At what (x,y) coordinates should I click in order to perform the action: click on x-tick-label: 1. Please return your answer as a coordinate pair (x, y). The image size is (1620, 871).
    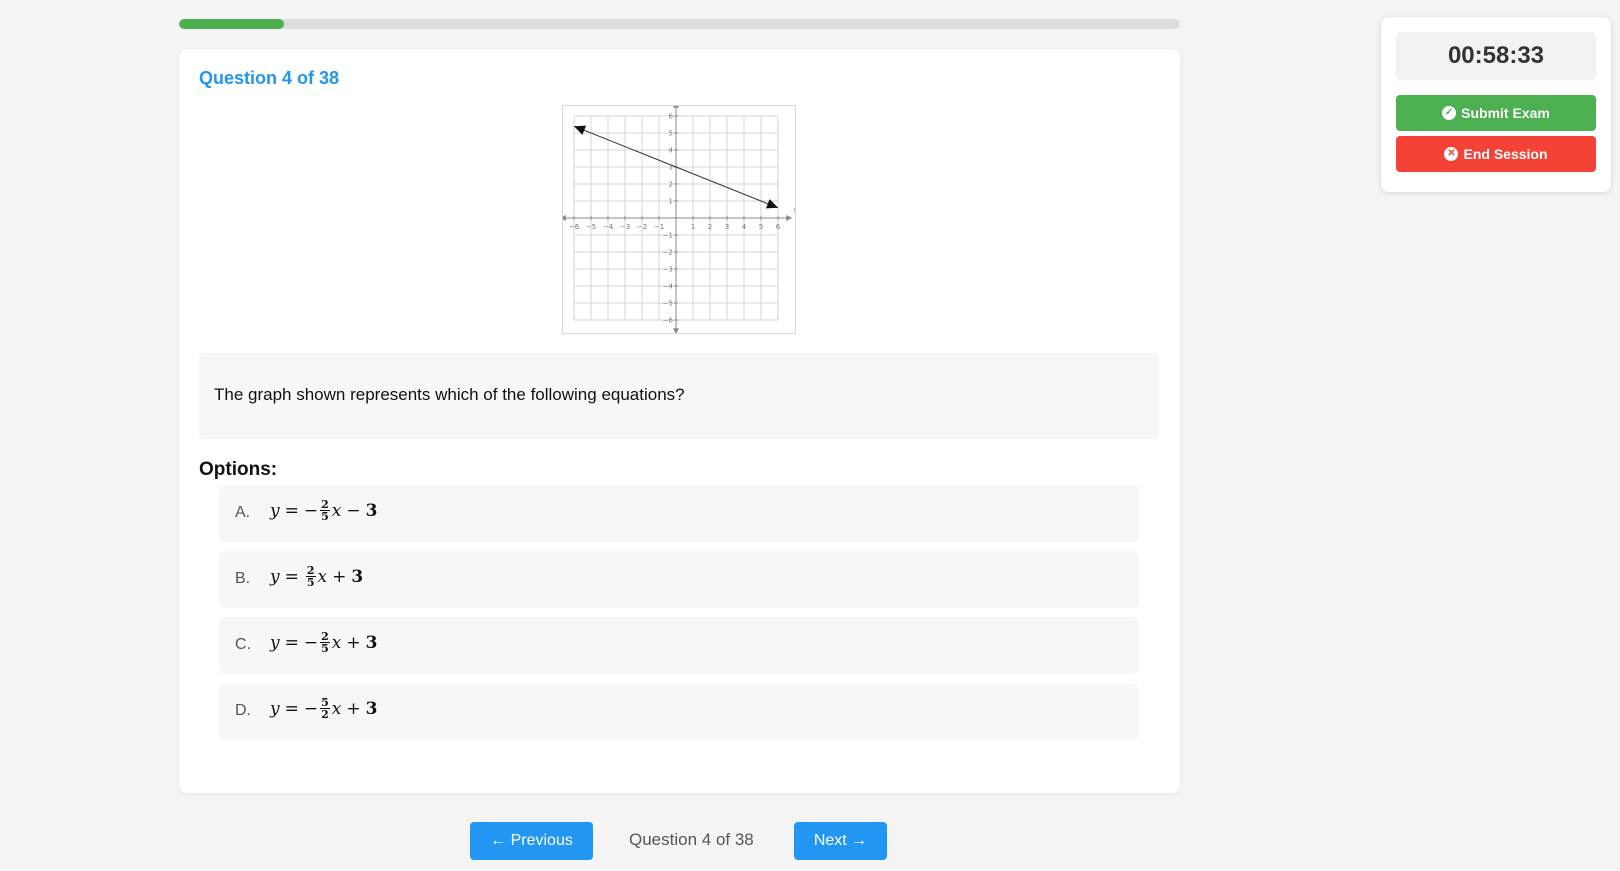
    Looking at the image, I should click on (693, 227).